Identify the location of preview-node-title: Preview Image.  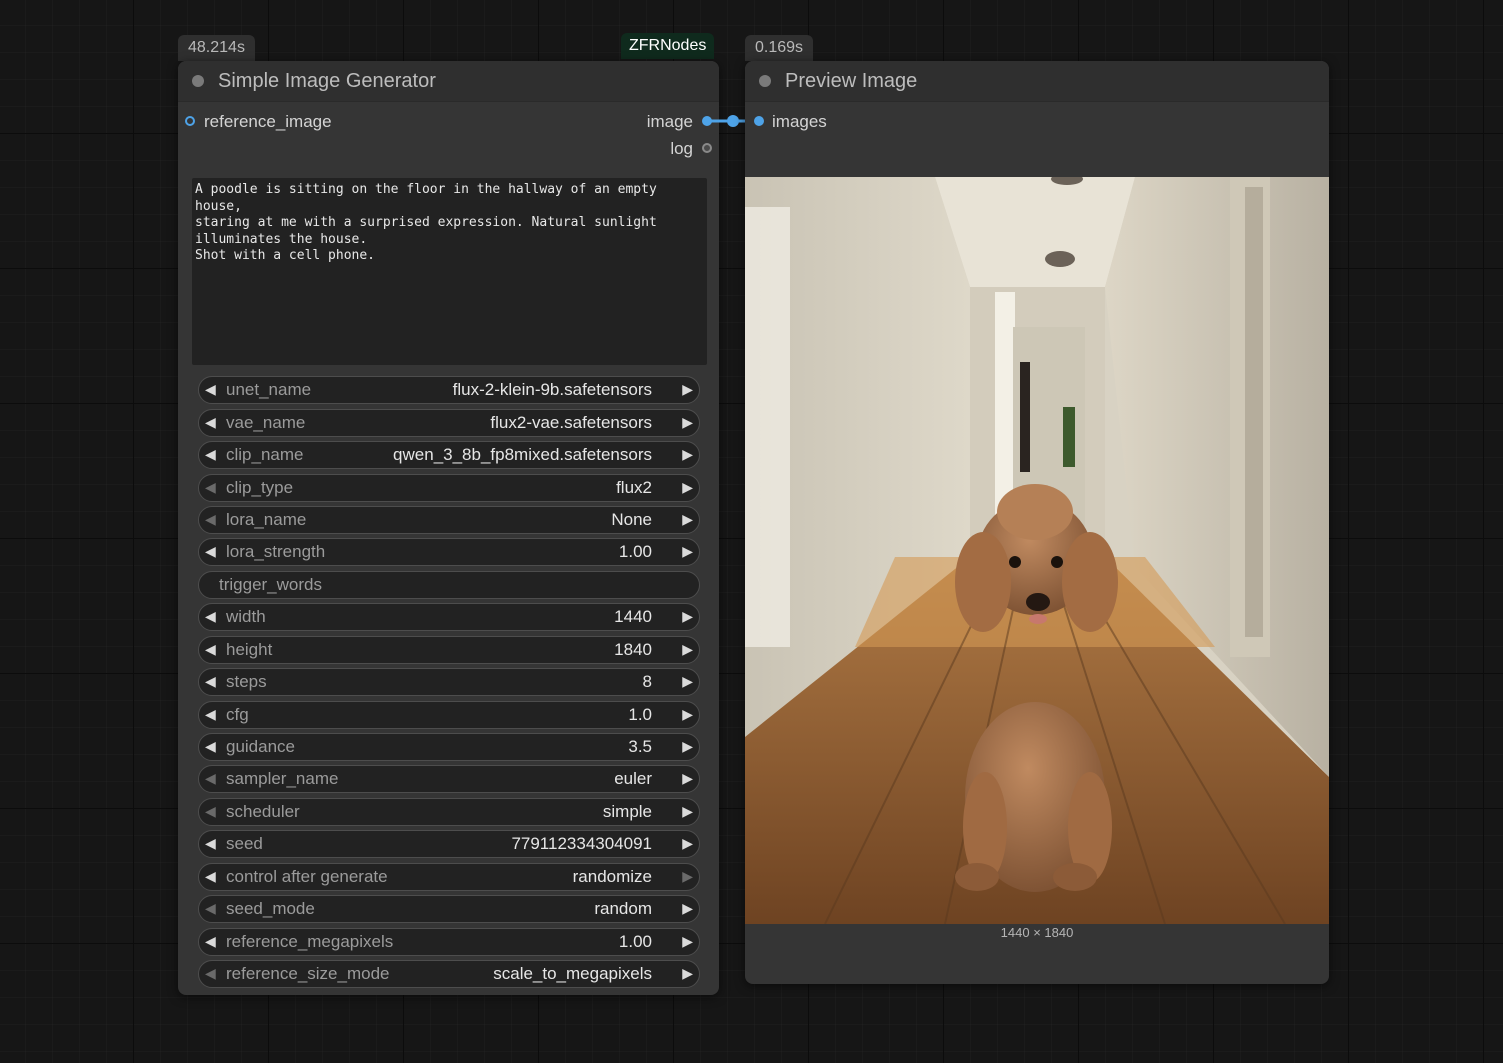
(851, 81).